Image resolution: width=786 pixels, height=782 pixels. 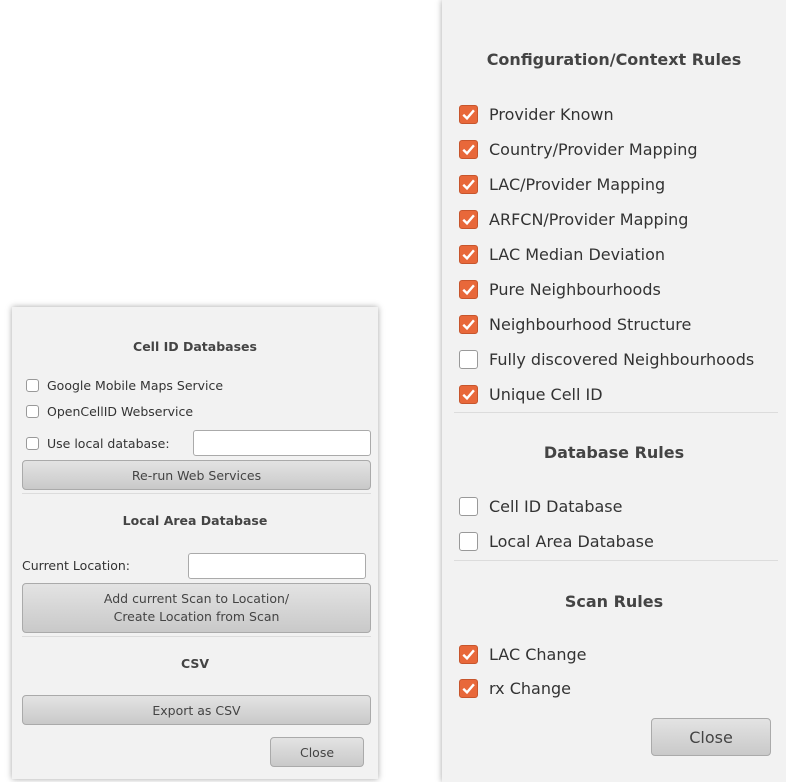 I want to click on rule-label: Country/Provider Mapping, so click(x=593, y=149).